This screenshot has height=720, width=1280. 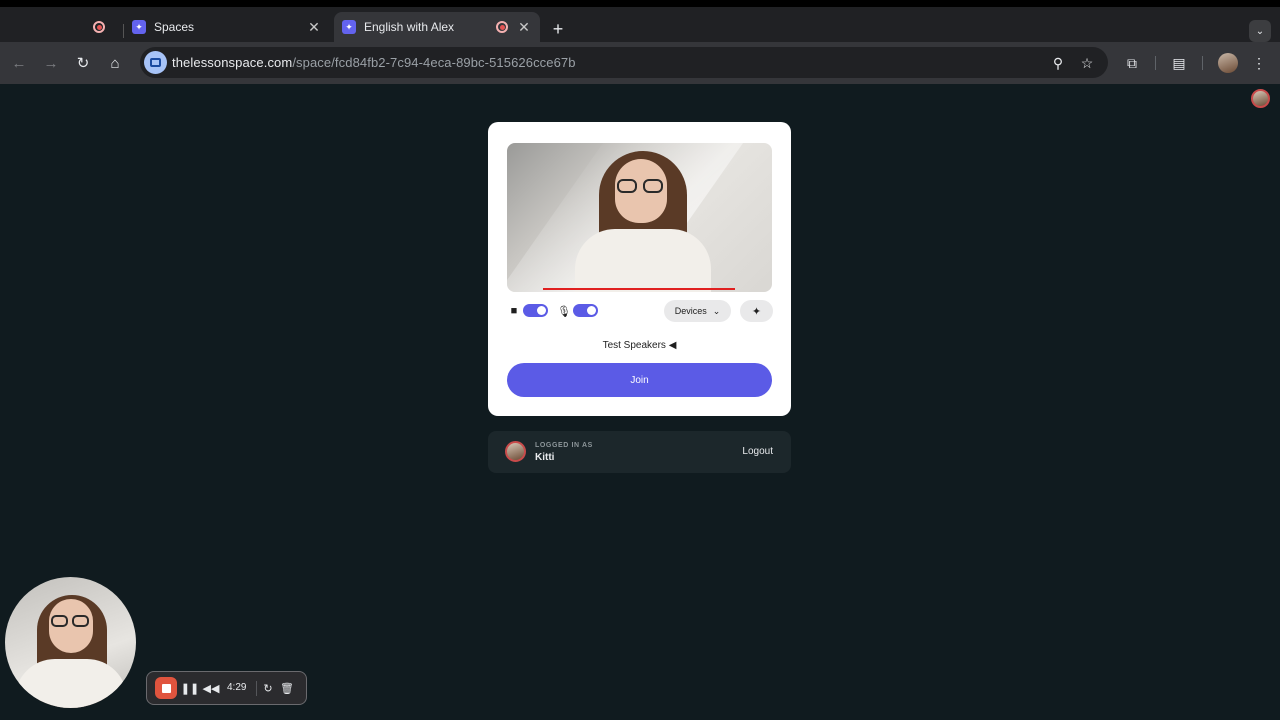 What do you see at coordinates (1259, 63) in the screenshot?
I see `menu-kebab-icon: ⋮` at bounding box center [1259, 63].